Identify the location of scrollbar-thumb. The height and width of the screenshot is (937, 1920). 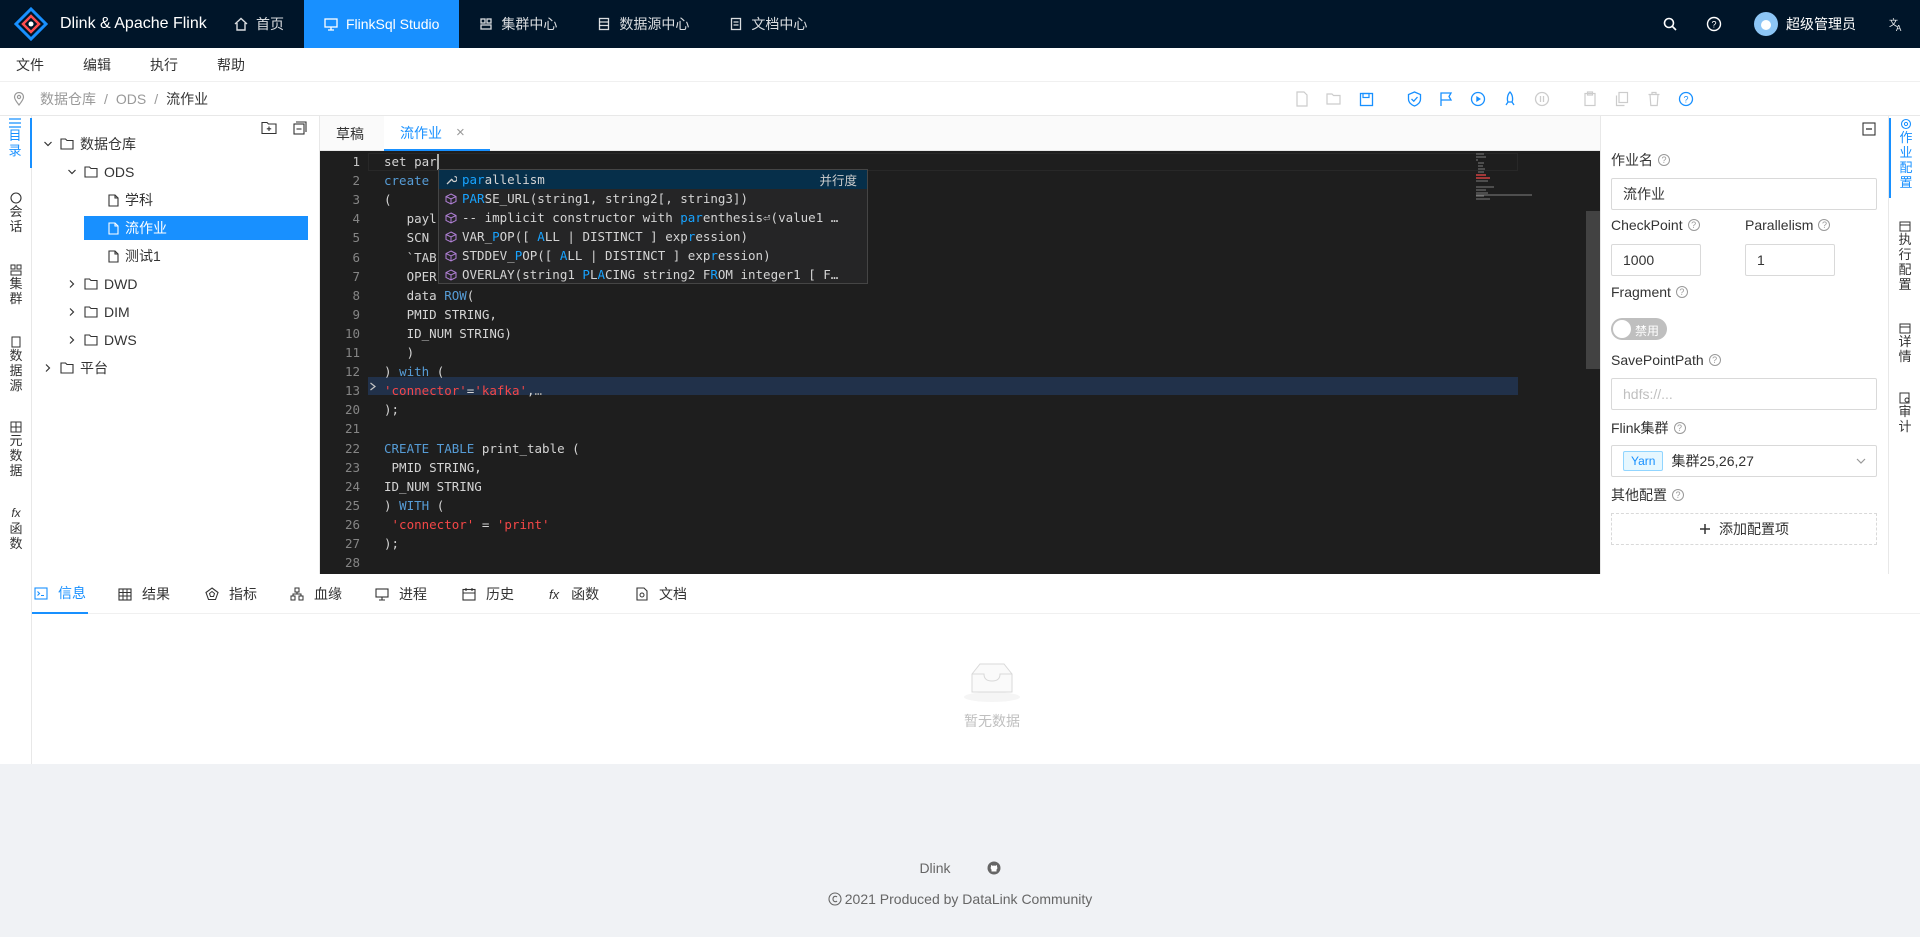
(1593, 290).